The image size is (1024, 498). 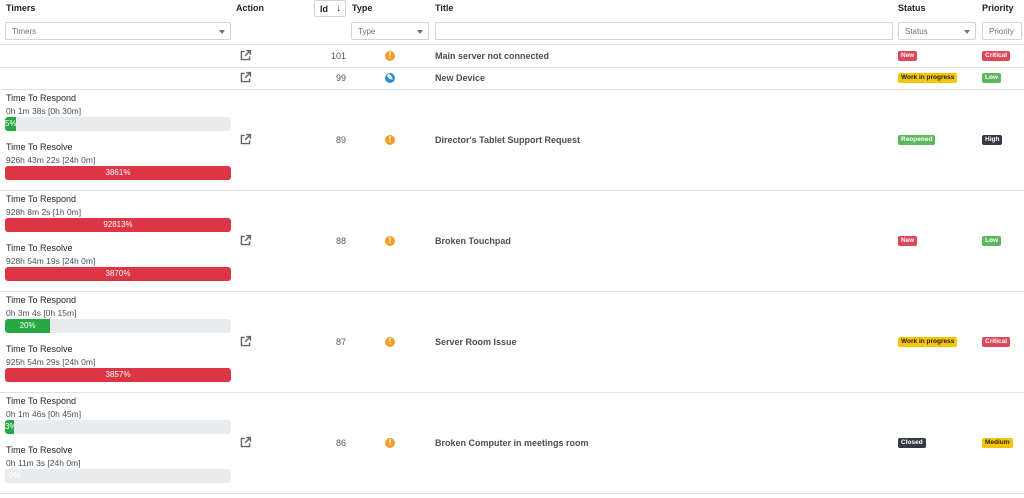 What do you see at coordinates (916, 31) in the screenshot?
I see `status-filter-value: Status` at bounding box center [916, 31].